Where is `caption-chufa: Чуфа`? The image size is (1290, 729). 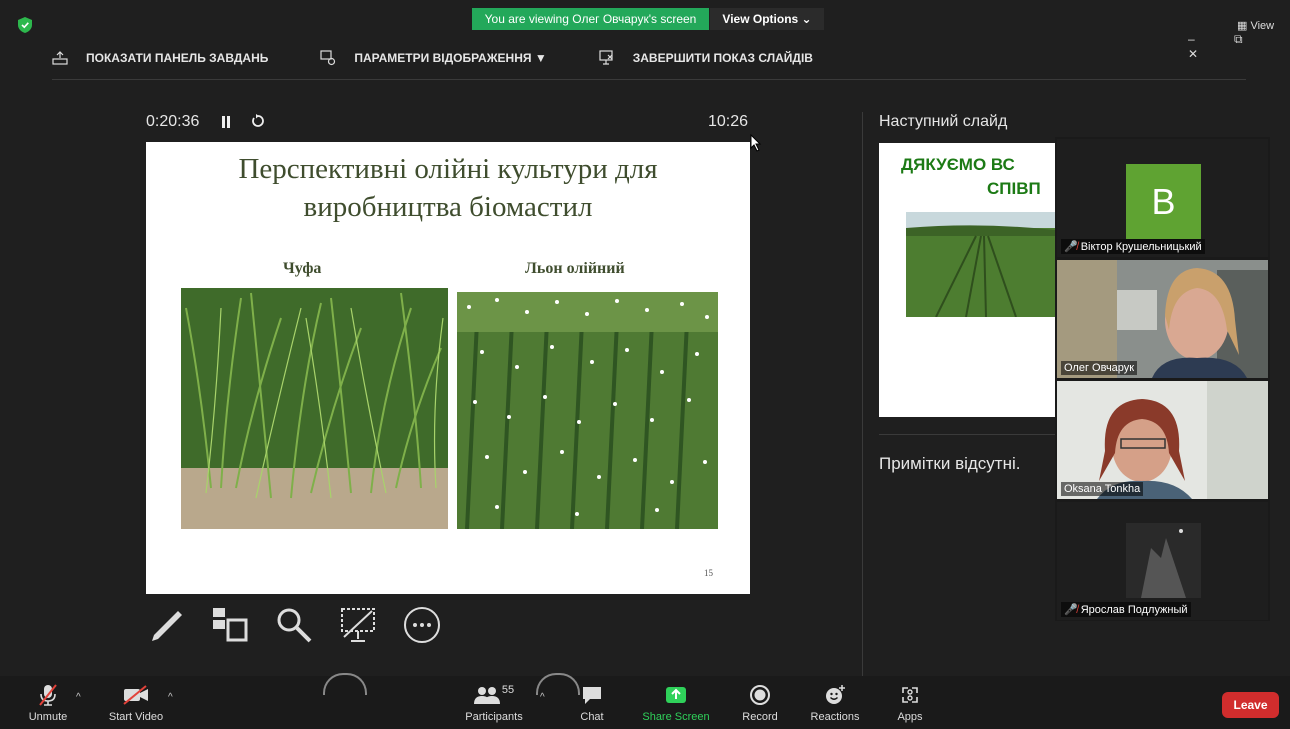
caption-chufa: Чуфа is located at coordinates (302, 268).